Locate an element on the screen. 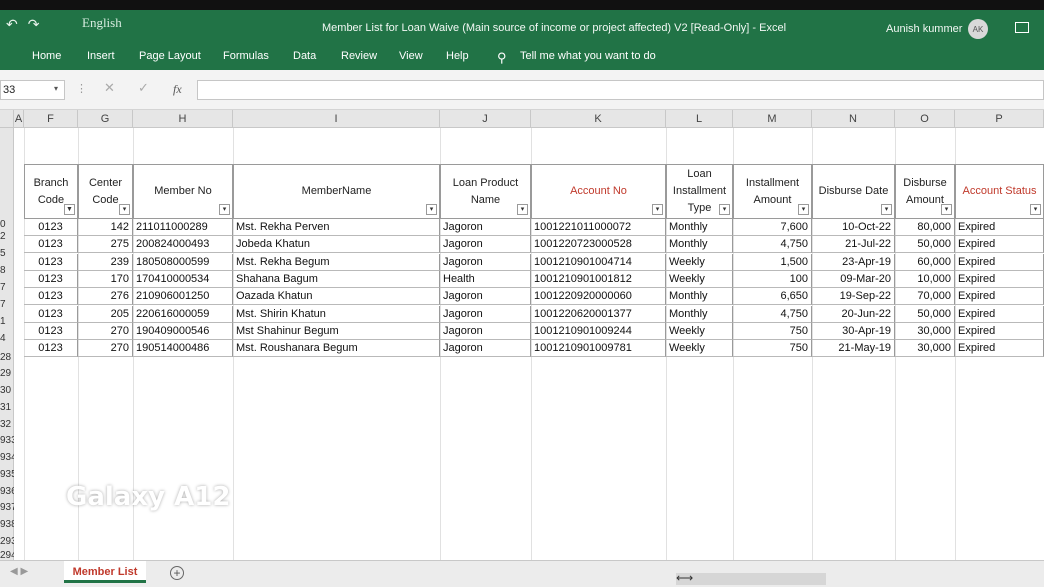 Image resolution: width=1044 pixels, height=587 pixels. cell-disburse-amount: 80,000 is located at coordinates (925, 227).